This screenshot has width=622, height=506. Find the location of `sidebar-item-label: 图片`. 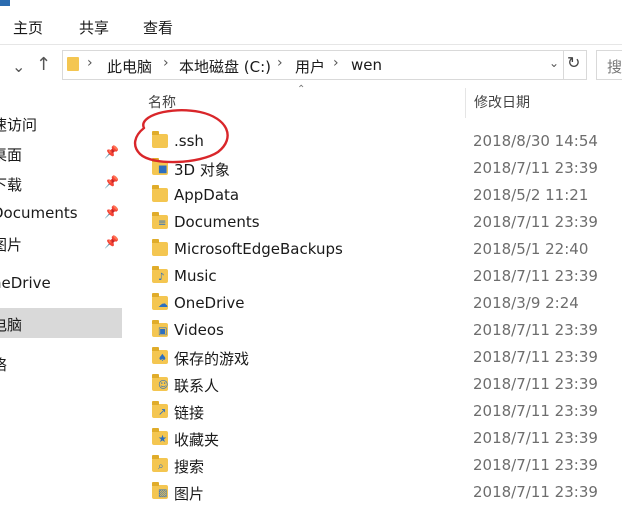

sidebar-item-label: 图片 is located at coordinates (11, 245).